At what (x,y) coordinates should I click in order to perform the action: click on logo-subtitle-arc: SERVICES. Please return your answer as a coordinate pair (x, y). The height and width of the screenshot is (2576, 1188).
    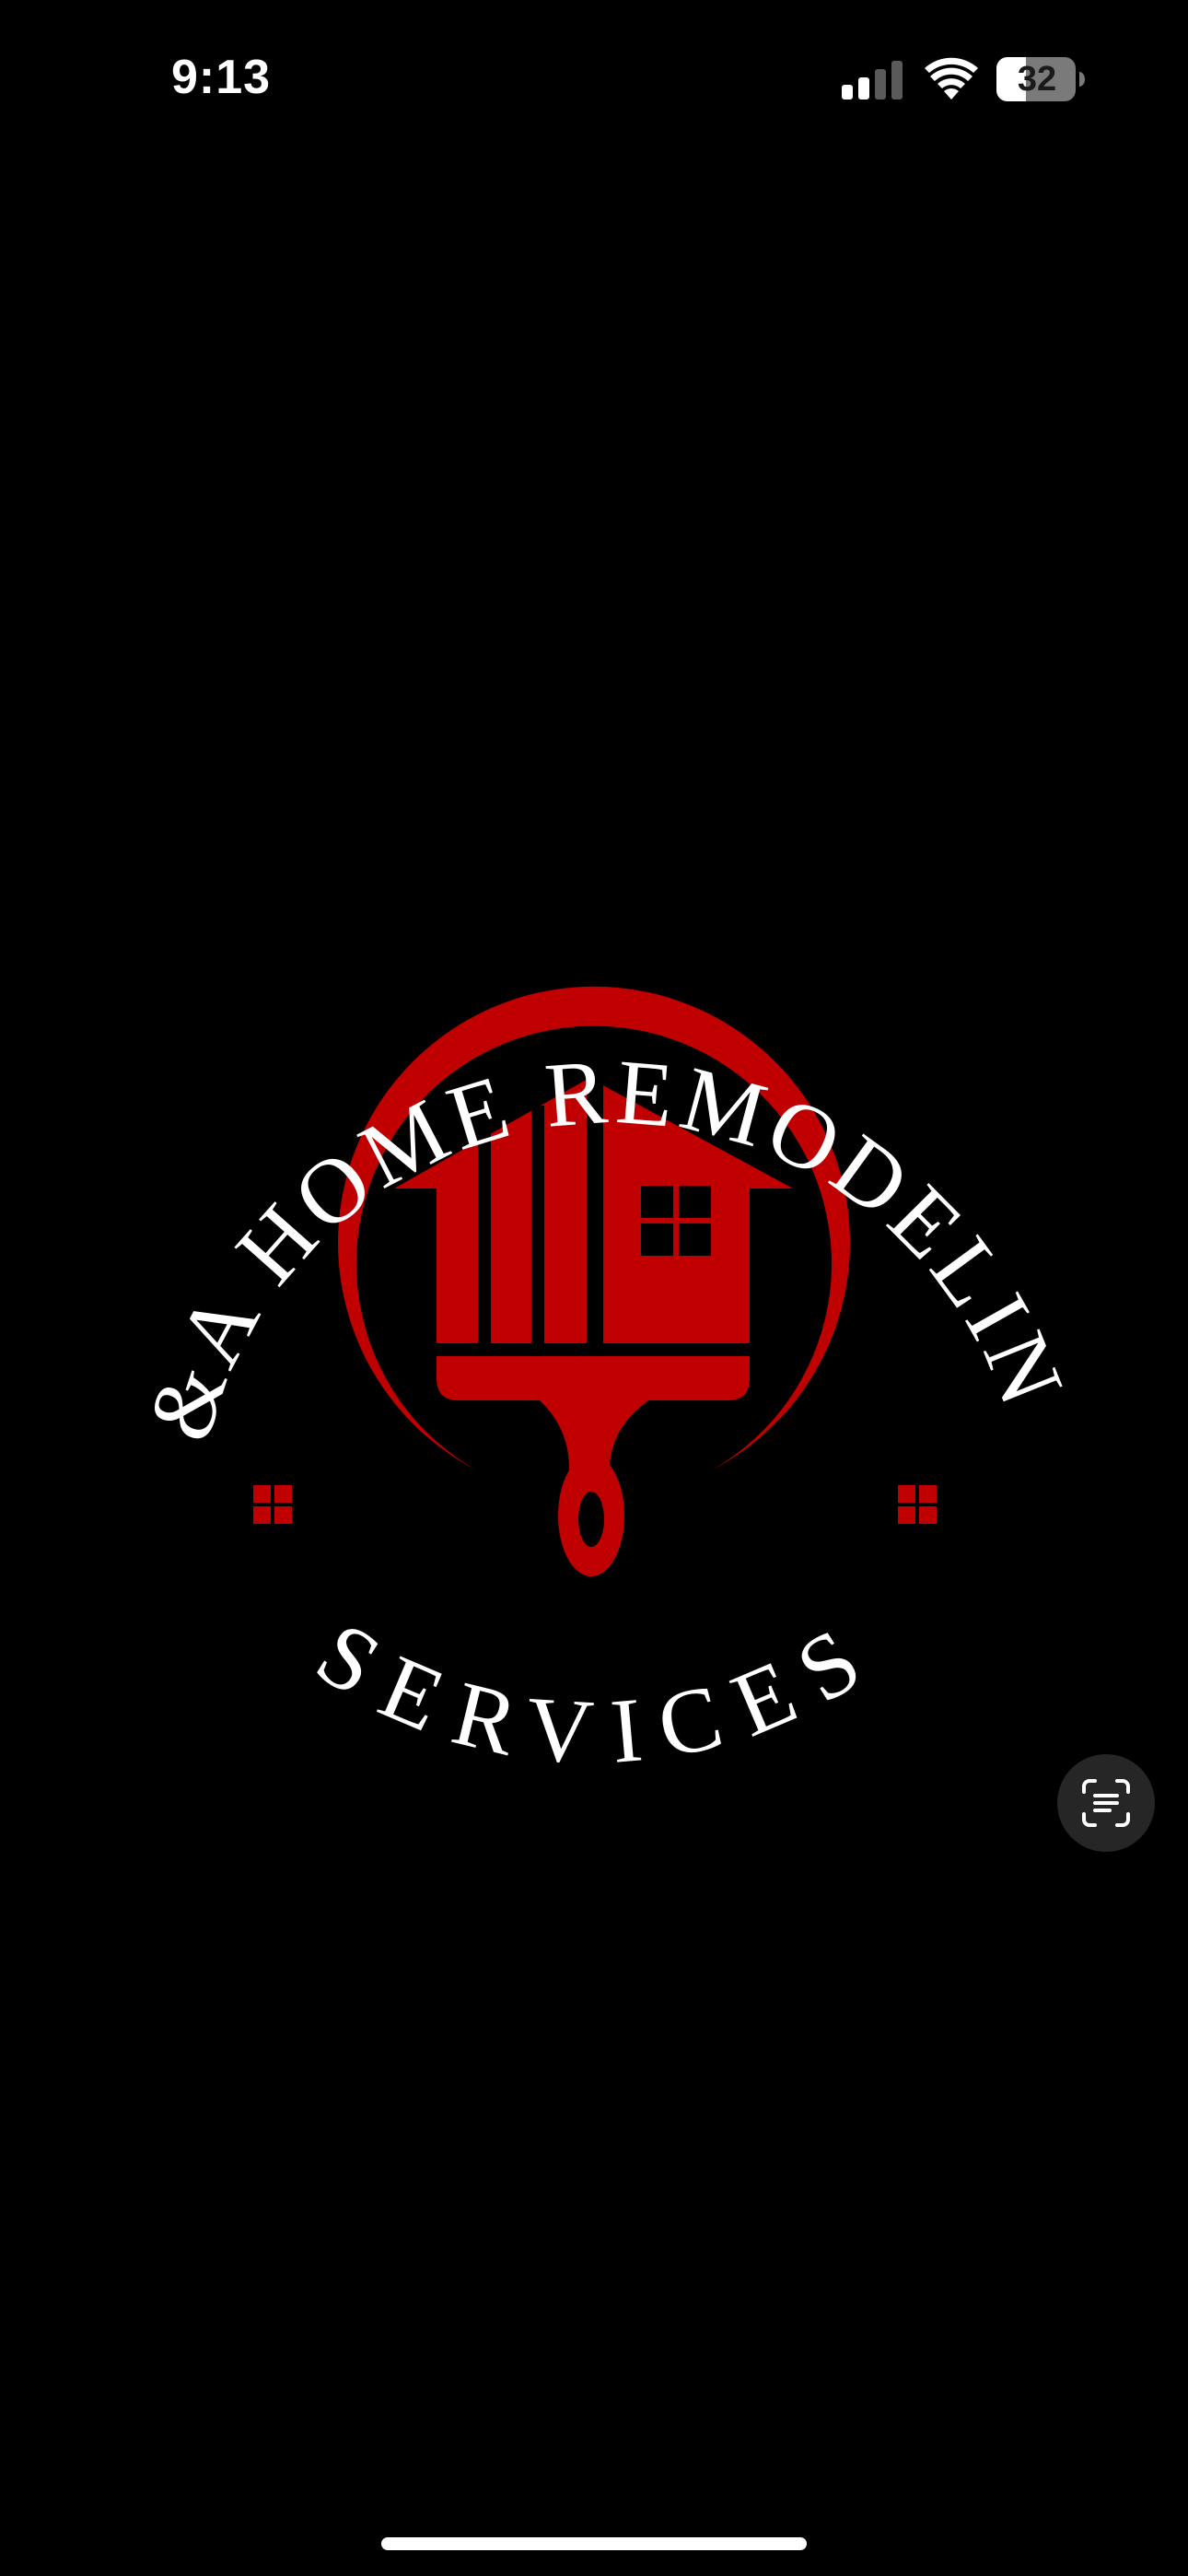
    Looking at the image, I should click on (593, 1693).